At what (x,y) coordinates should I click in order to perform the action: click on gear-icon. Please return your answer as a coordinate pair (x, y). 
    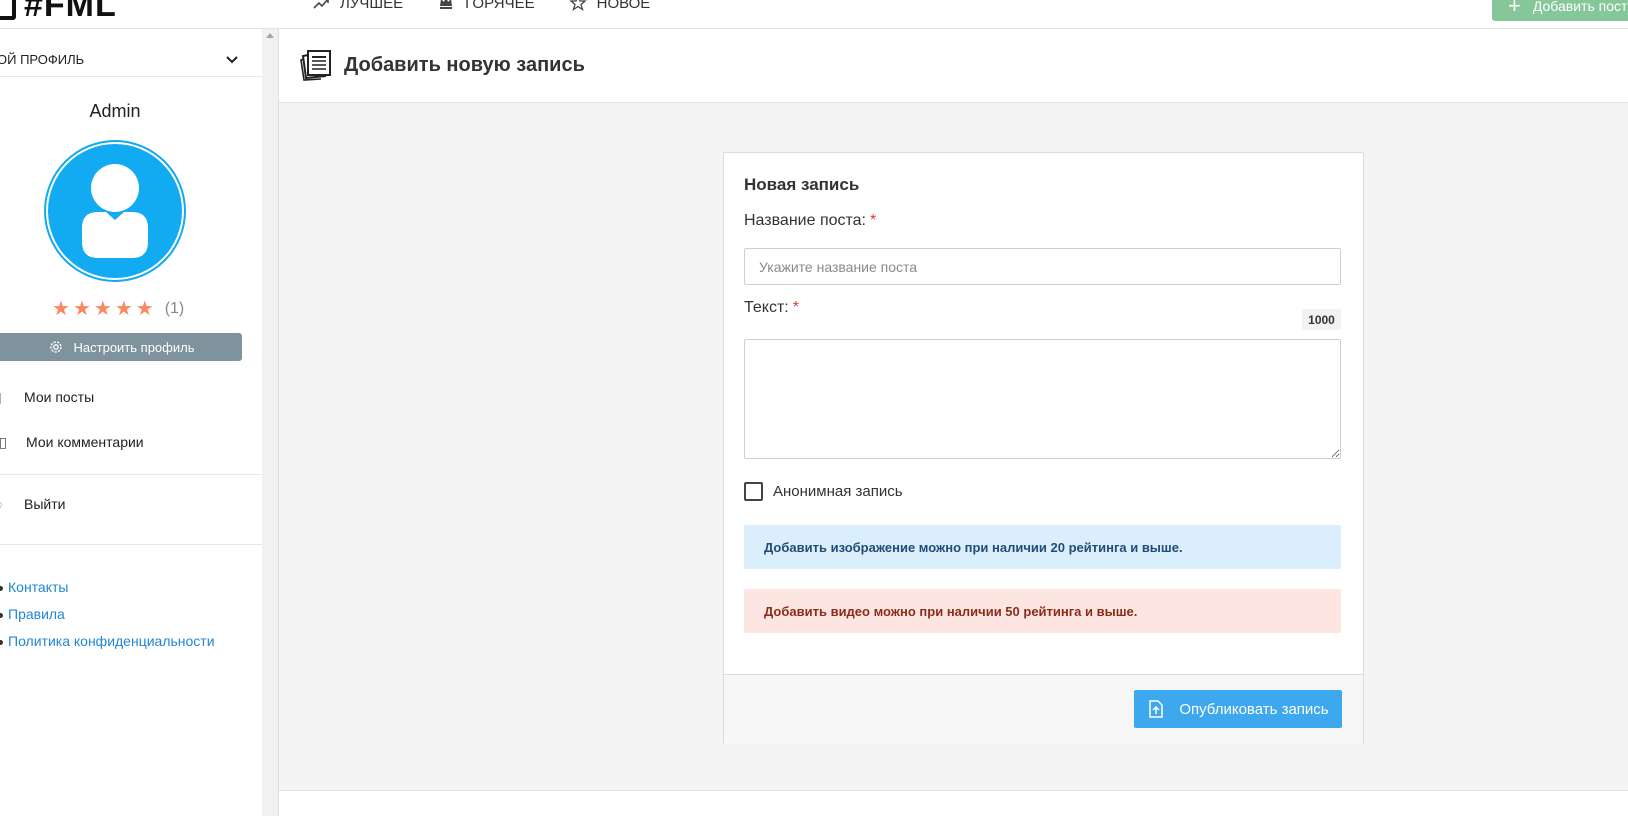
    Looking at the image, I should click on (55, 347).